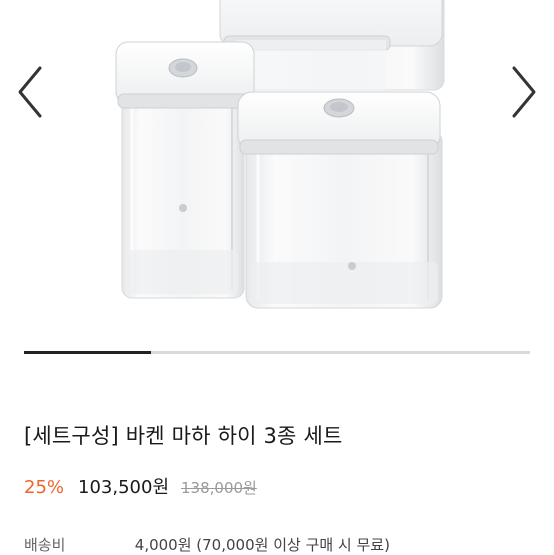  I want to click on shipping-label: 배송비, so click(45, 545).